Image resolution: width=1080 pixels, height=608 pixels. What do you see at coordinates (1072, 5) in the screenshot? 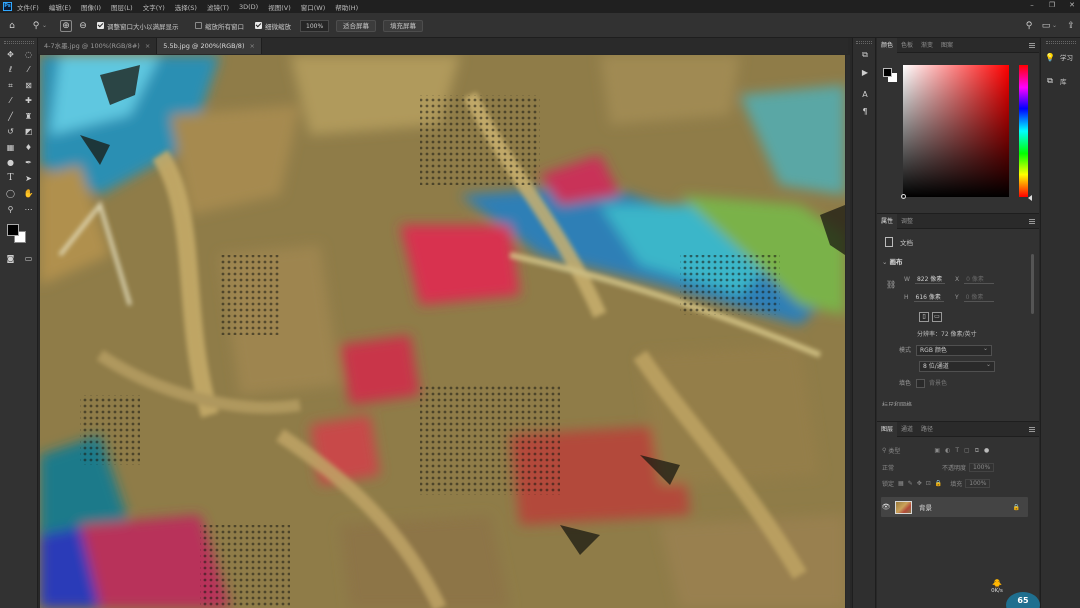
I see `close-icon: ✕` at bounding box center [1072, 5].